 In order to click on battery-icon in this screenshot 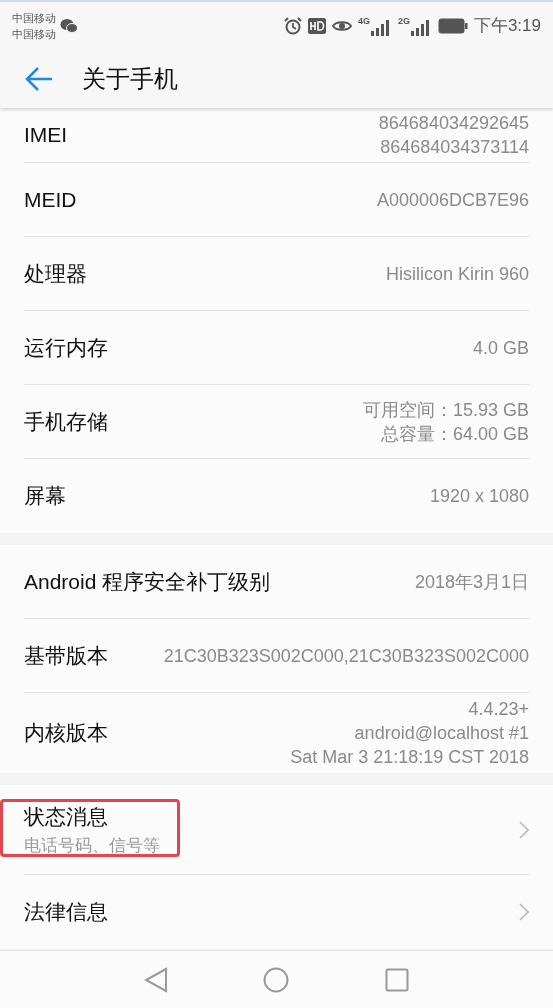, I will do `click(452, 26)`.